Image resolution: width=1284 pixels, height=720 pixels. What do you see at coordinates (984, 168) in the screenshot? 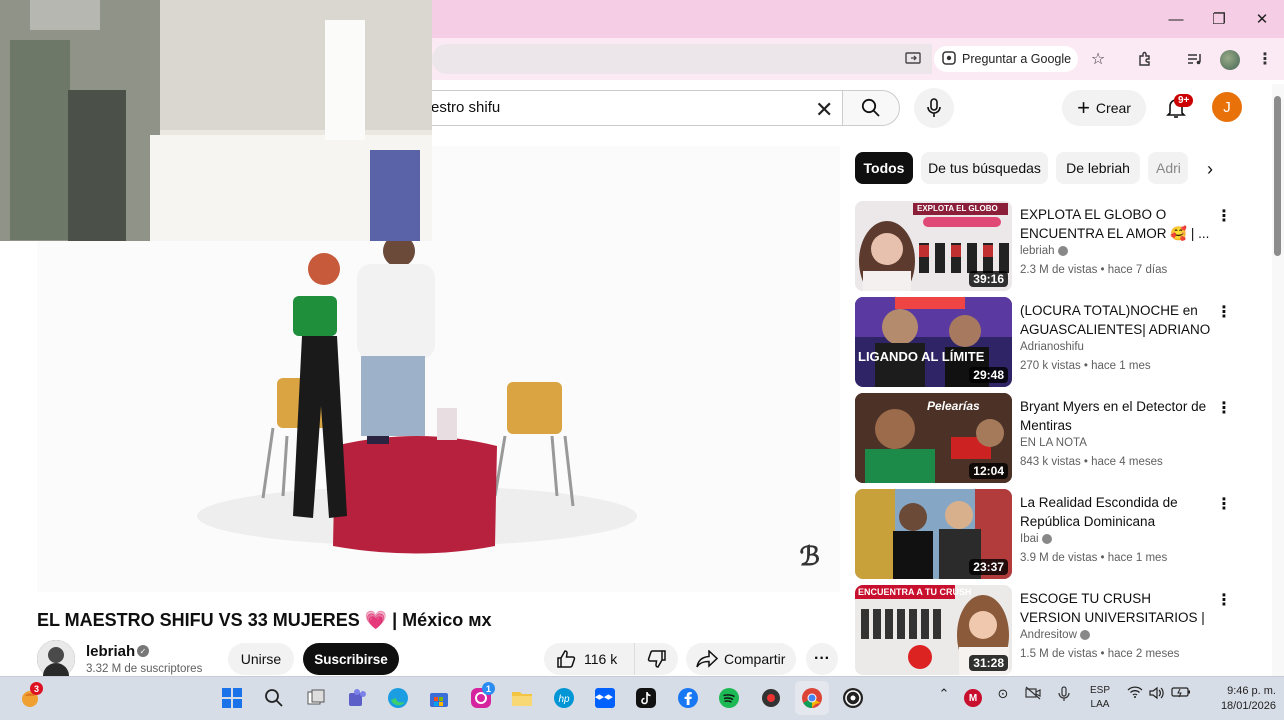
I see `chip-from-searches: De tus búsquedas` at bounding box center [984, 168].